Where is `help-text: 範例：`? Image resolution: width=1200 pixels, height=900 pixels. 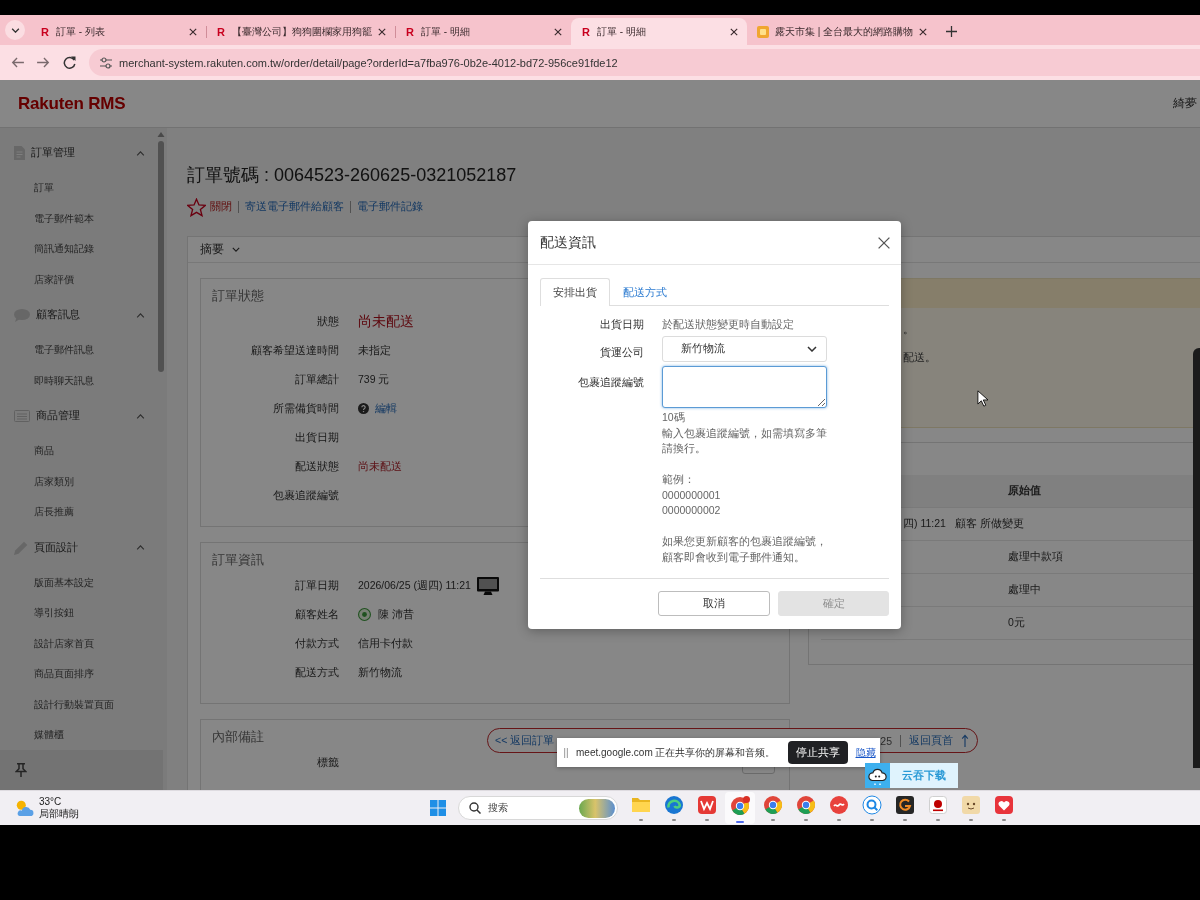 help-text: 範例： is located at coordinates (679, 479).